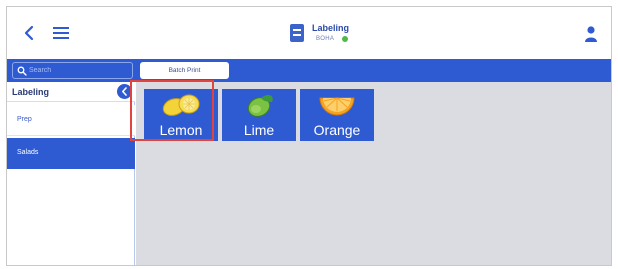 This screenshot has height=269, width=618. I want to click on document-icon, so click(297, 33).